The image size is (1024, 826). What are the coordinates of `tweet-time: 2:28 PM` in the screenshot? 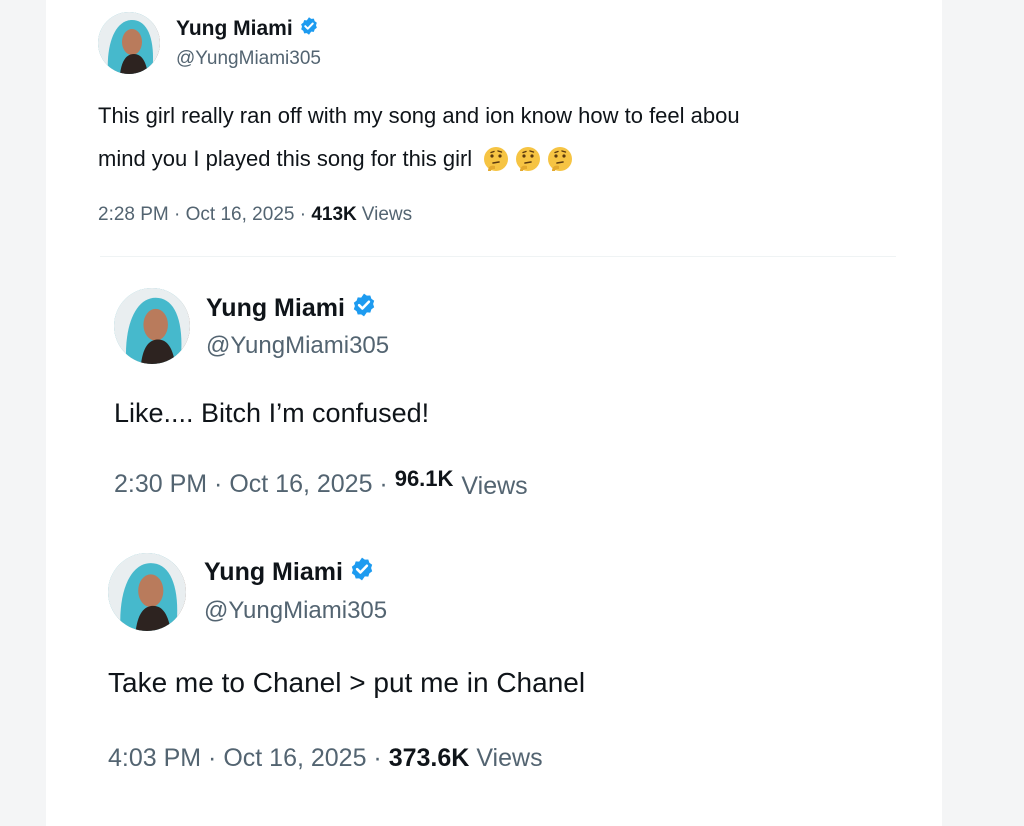 It's located at (133, 215).